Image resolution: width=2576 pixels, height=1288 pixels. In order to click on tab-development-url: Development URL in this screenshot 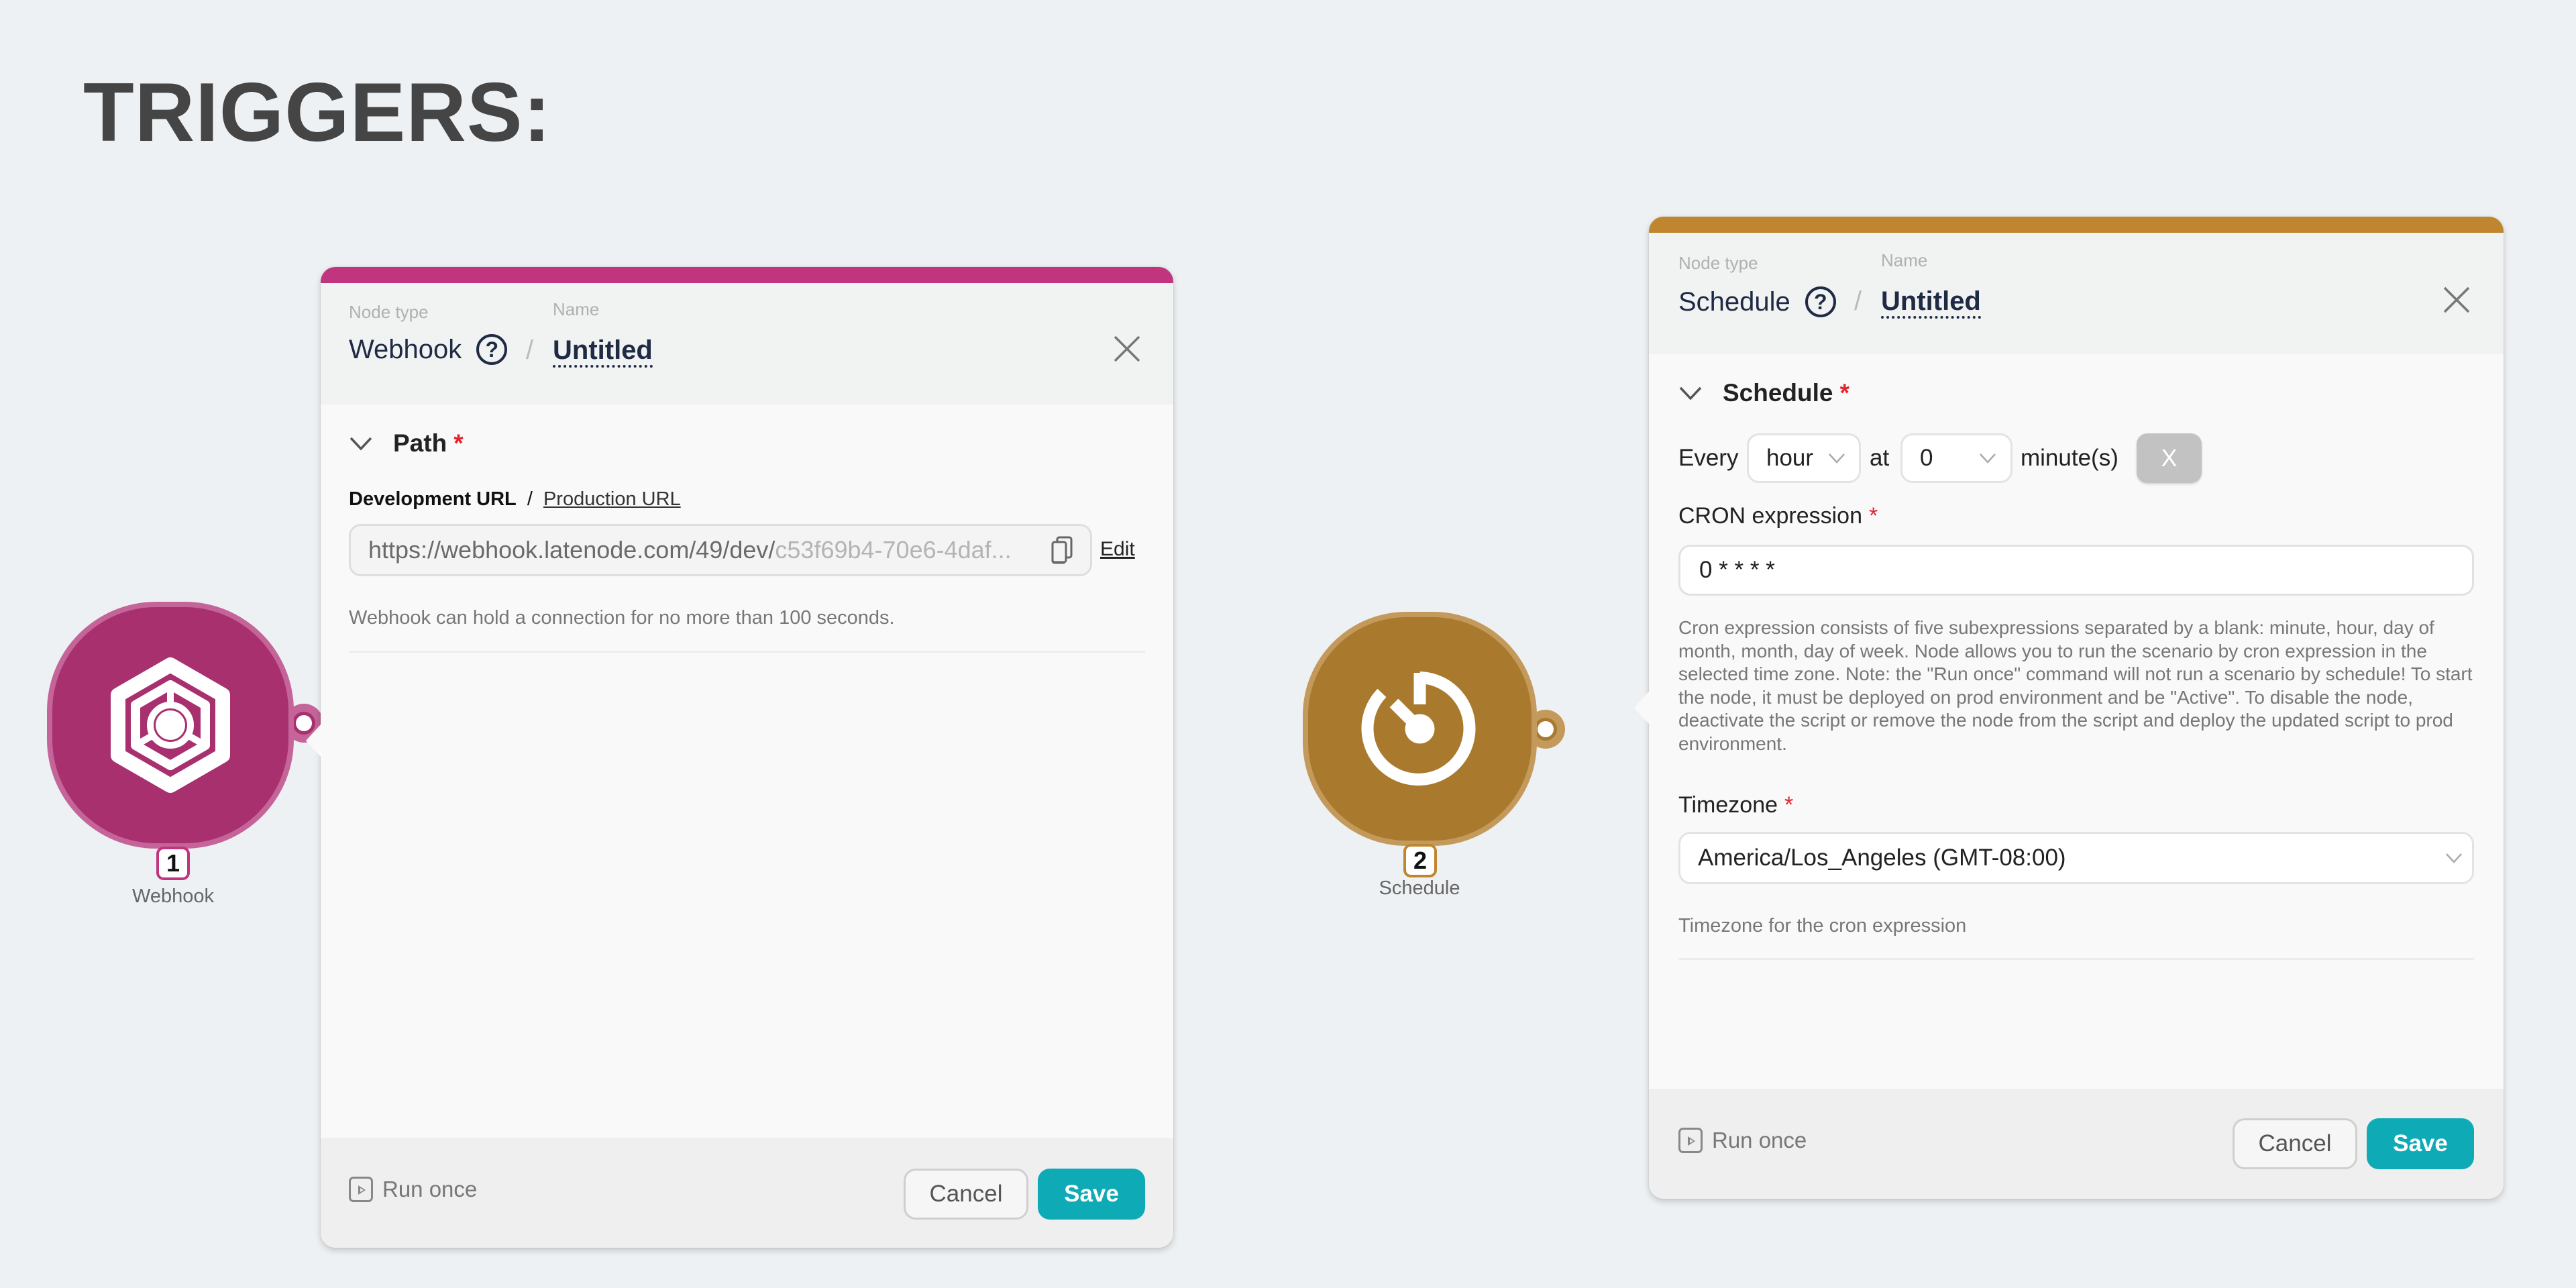, I will do `click(433, 499)`.